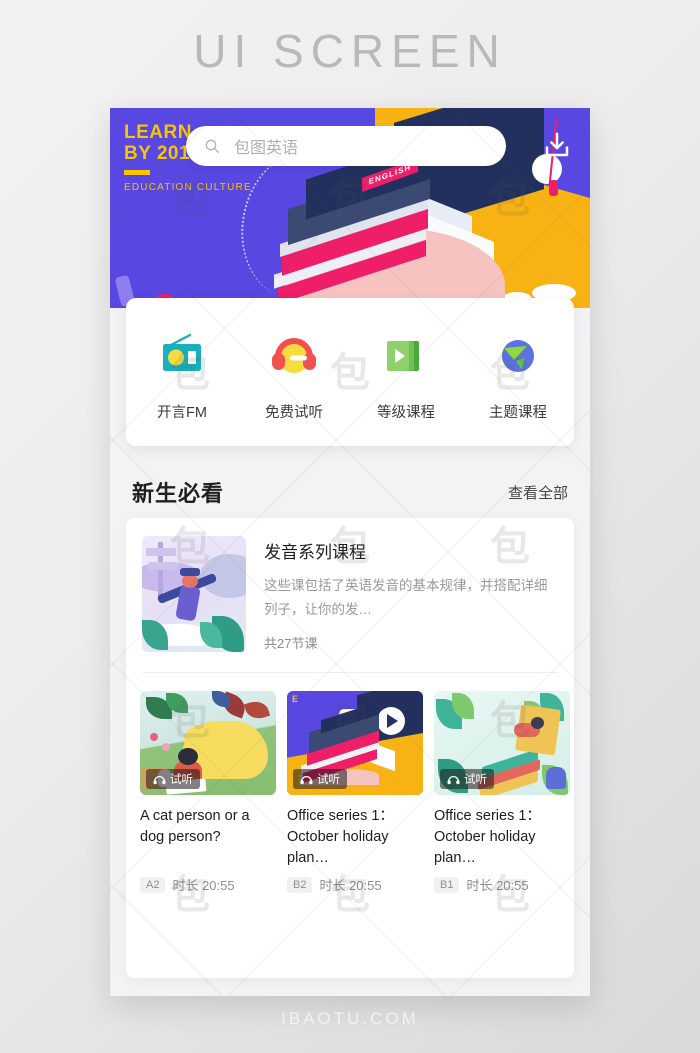  Describe the element at coordinates (182, 412) in the screenshot. I see `quick-link-label: 开言FM` at that location.